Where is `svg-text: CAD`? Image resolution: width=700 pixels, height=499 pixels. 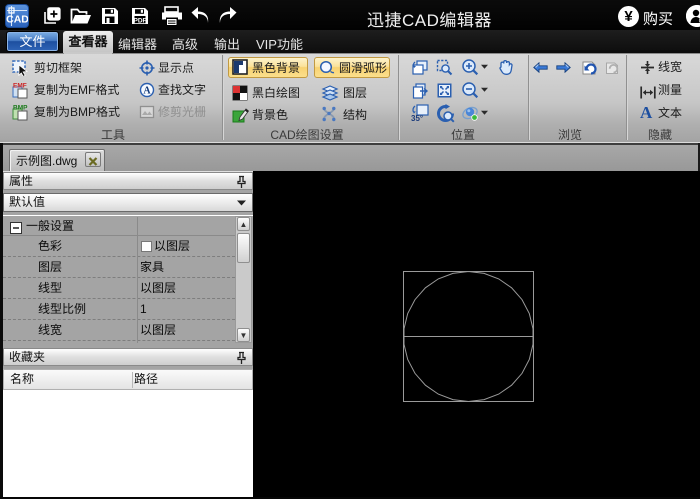
svg-text: CAD is located at coordinates (17, 20).